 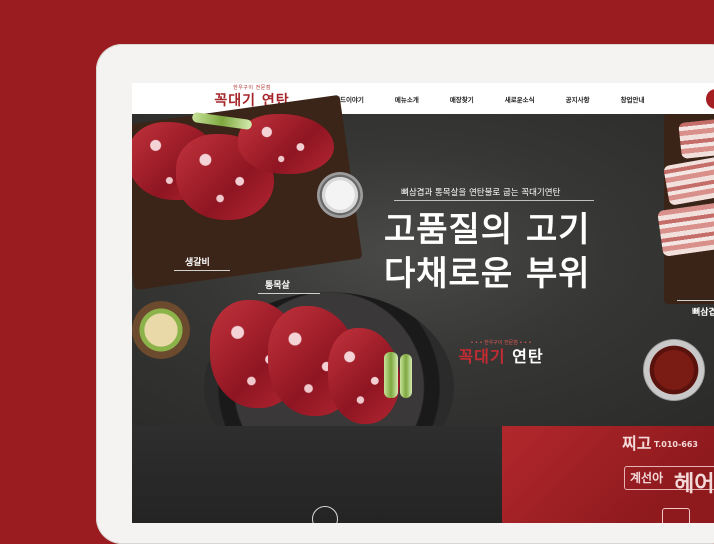 What do you see at coordinates (674, 370) in the screenshot?
I see `sauce-bowl-image` at bounding box center [674, 370].